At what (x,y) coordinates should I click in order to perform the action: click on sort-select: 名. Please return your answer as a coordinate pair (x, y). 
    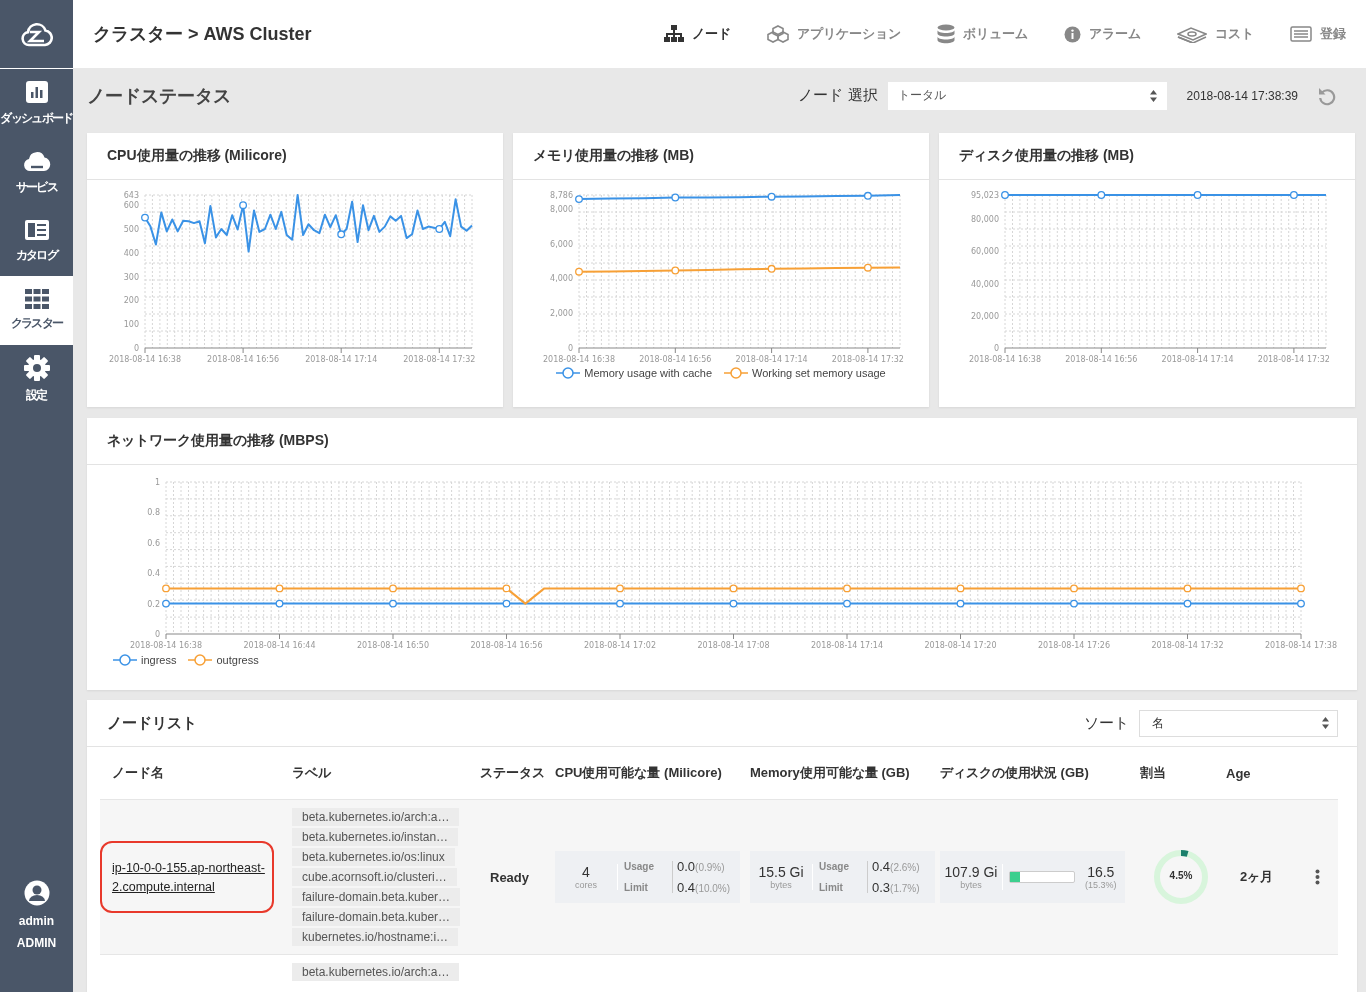
    Looking at the image, I should click on (1238, 723).